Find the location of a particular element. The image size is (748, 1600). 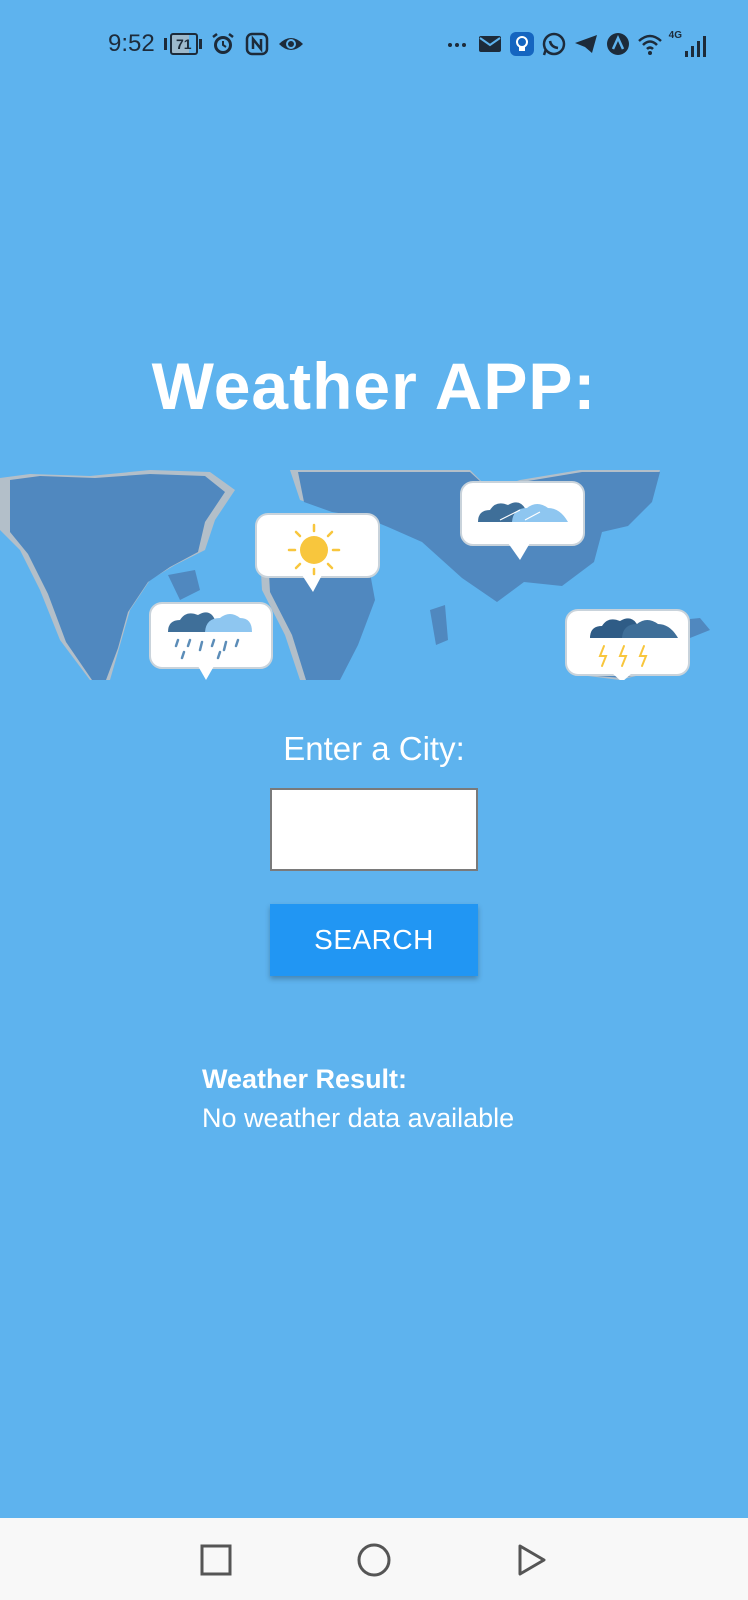

back-icon is located at coordinates (532, 1560).